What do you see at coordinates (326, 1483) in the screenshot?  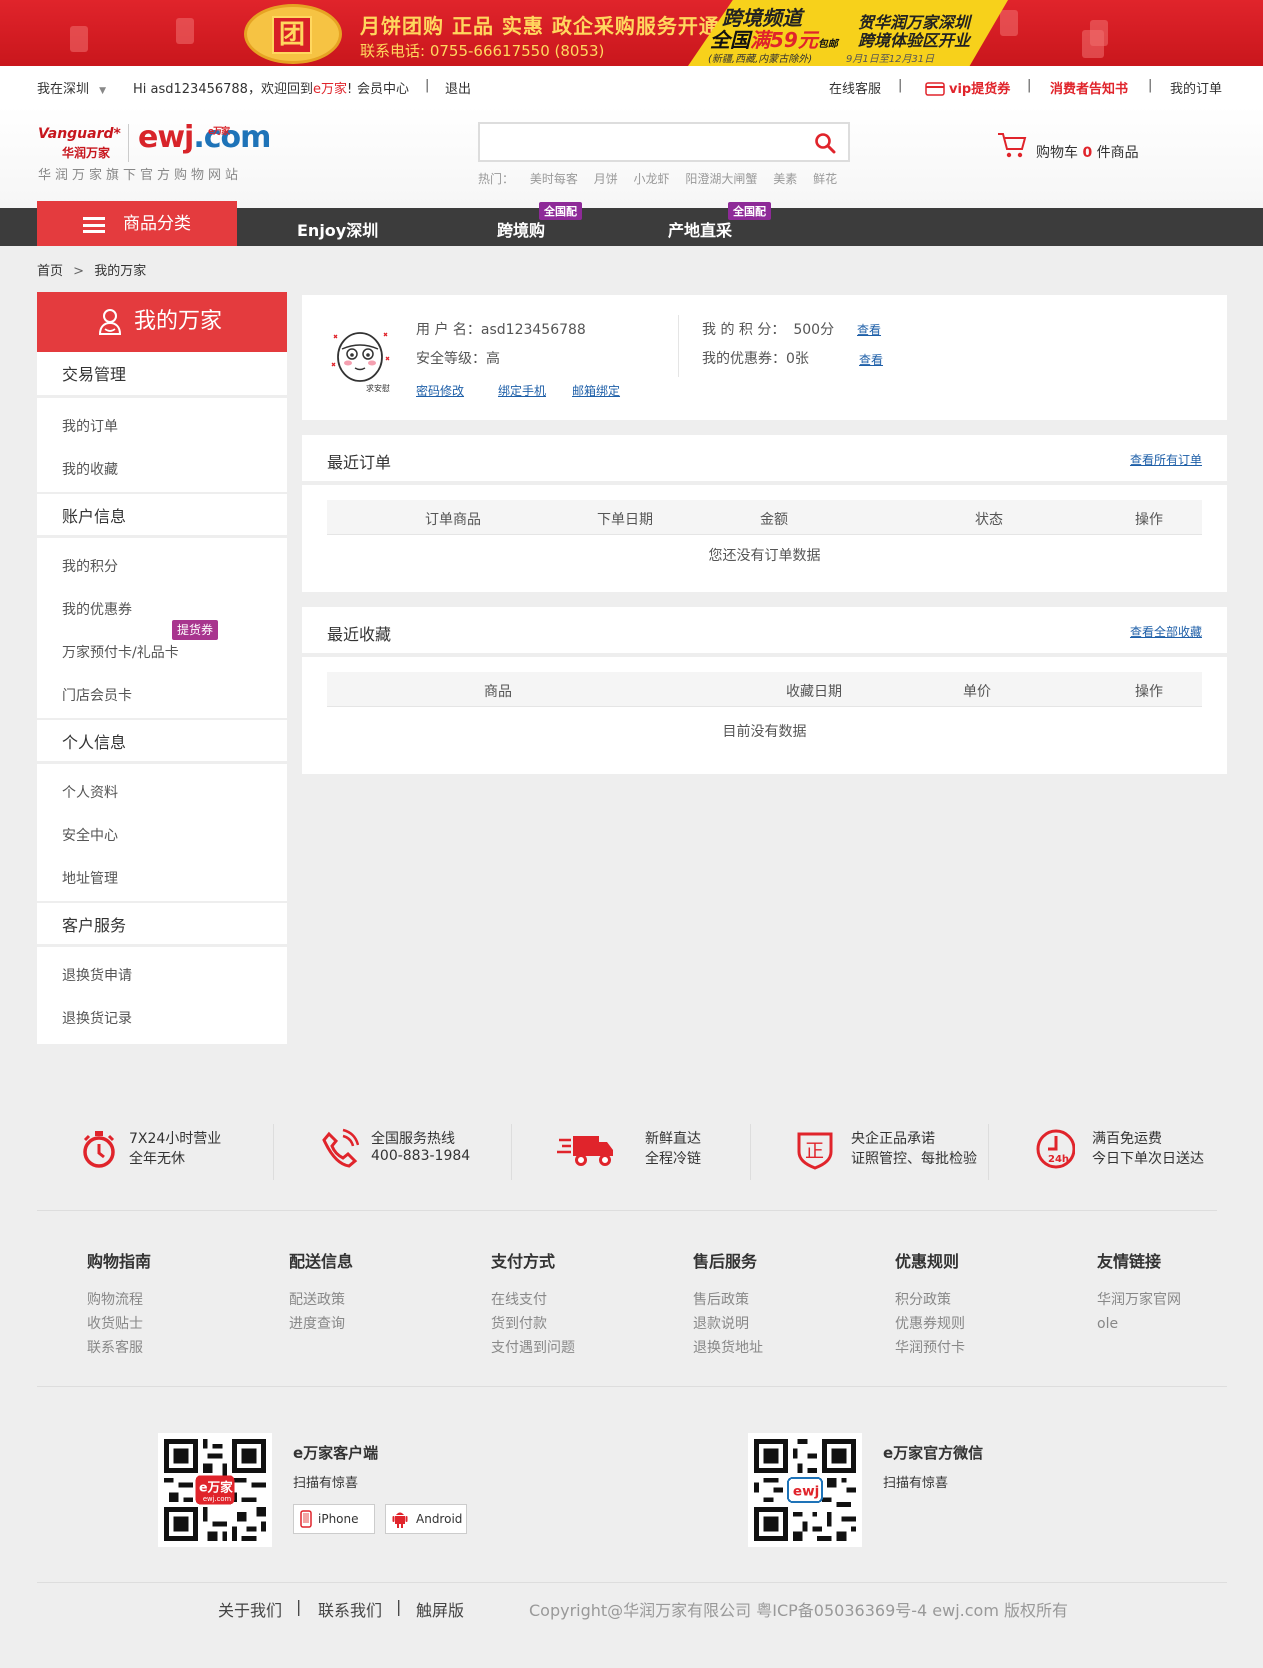 I see `app-subtitle: 扫描有惊喜` at bounding box center [326, 1483].